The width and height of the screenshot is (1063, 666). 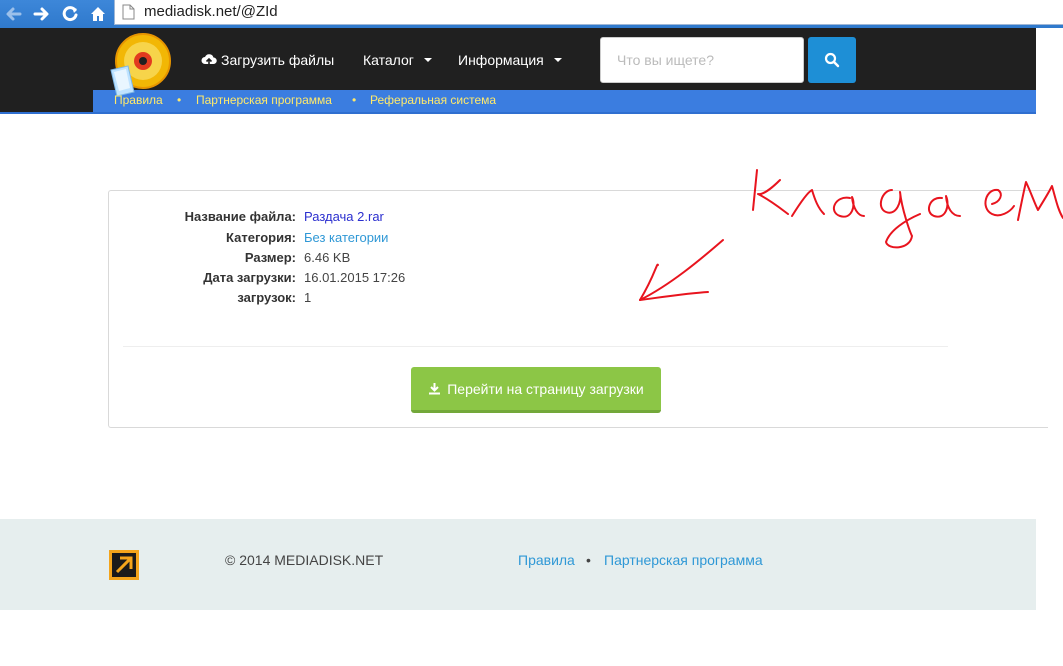 I want to click on cloud-upload-icon, so click(x=209, y=60).